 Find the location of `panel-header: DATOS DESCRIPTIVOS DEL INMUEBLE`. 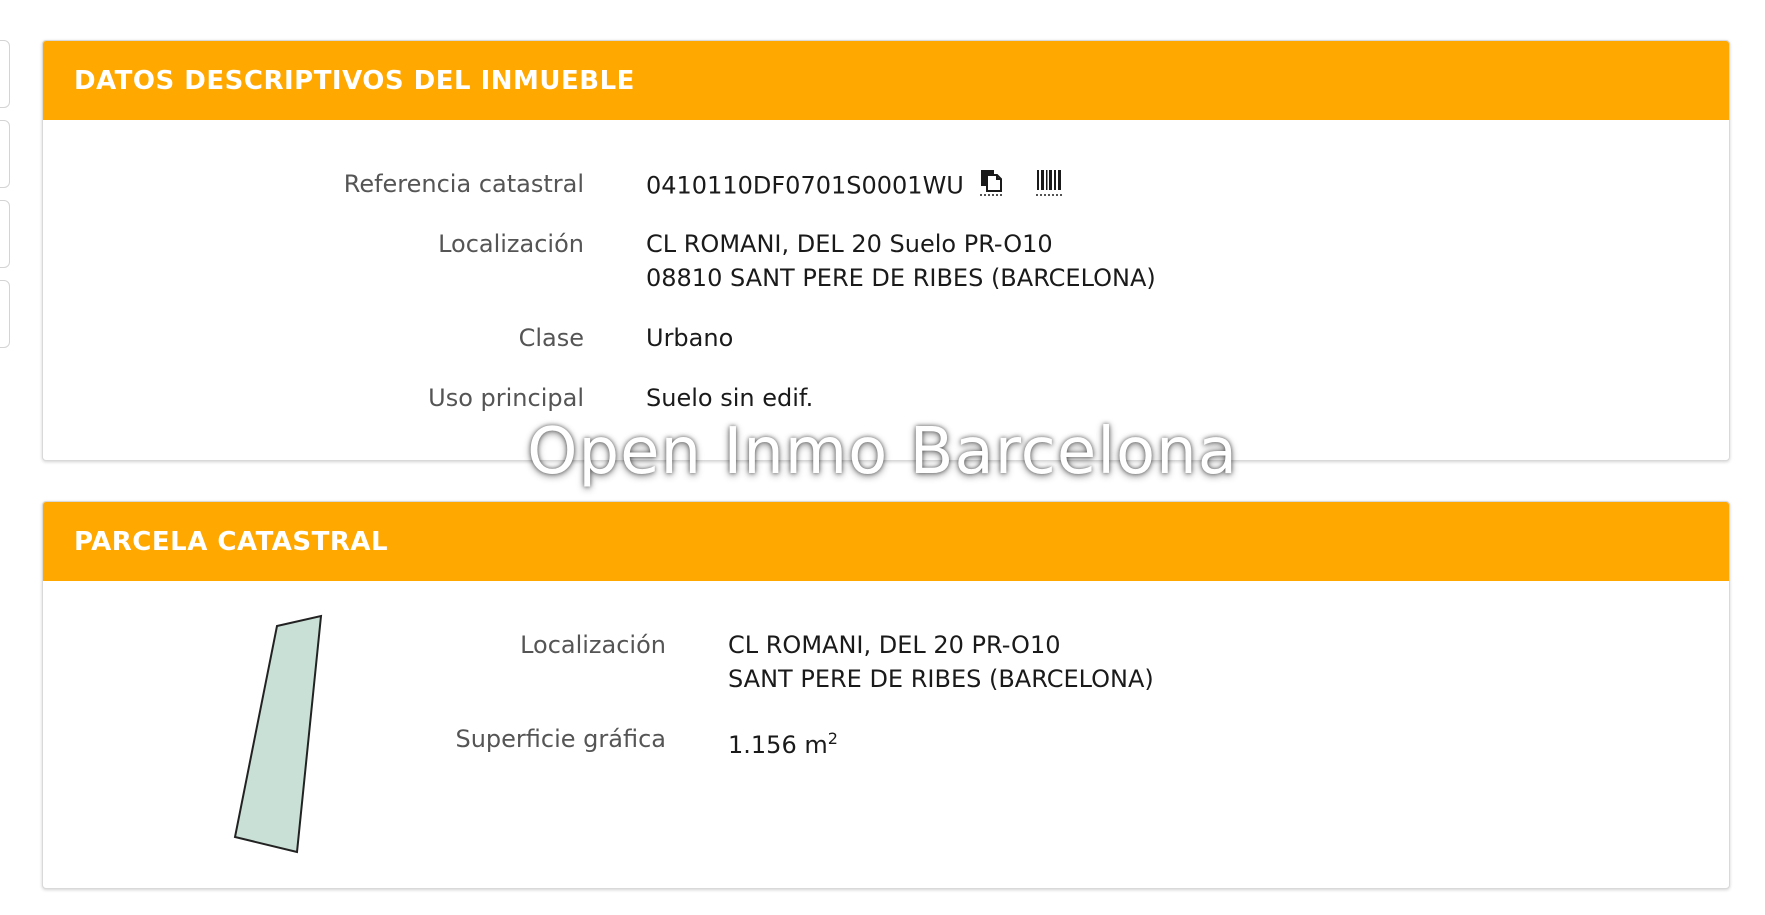

panel-header: DATOS DESCRIPTIVOS DEL INMUEBLE is located at coordinates (886, 80).